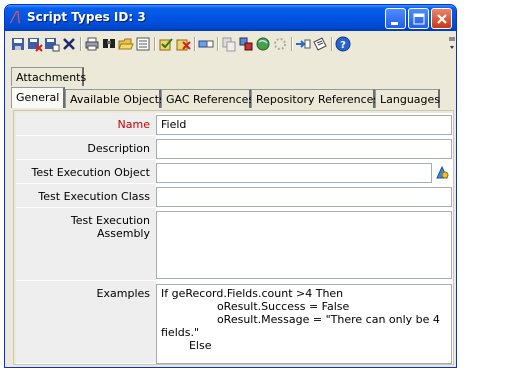 The width and height of the screenshot is (527, 375). I want to click on tab-label: Attachments, so click(51, 77).